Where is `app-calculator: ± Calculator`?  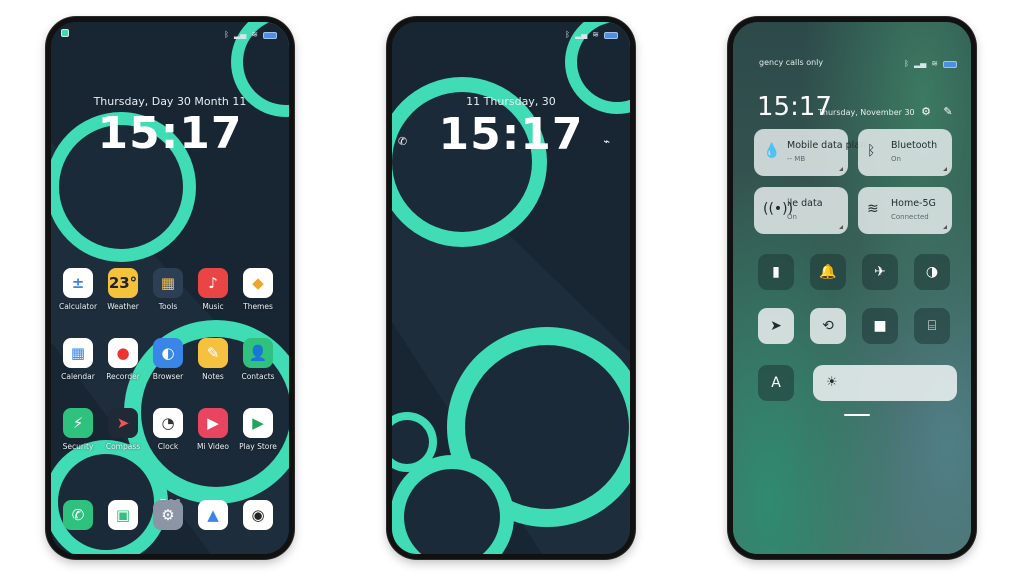 app-calculator: ± Calculator is located at coordinates (78, 289).